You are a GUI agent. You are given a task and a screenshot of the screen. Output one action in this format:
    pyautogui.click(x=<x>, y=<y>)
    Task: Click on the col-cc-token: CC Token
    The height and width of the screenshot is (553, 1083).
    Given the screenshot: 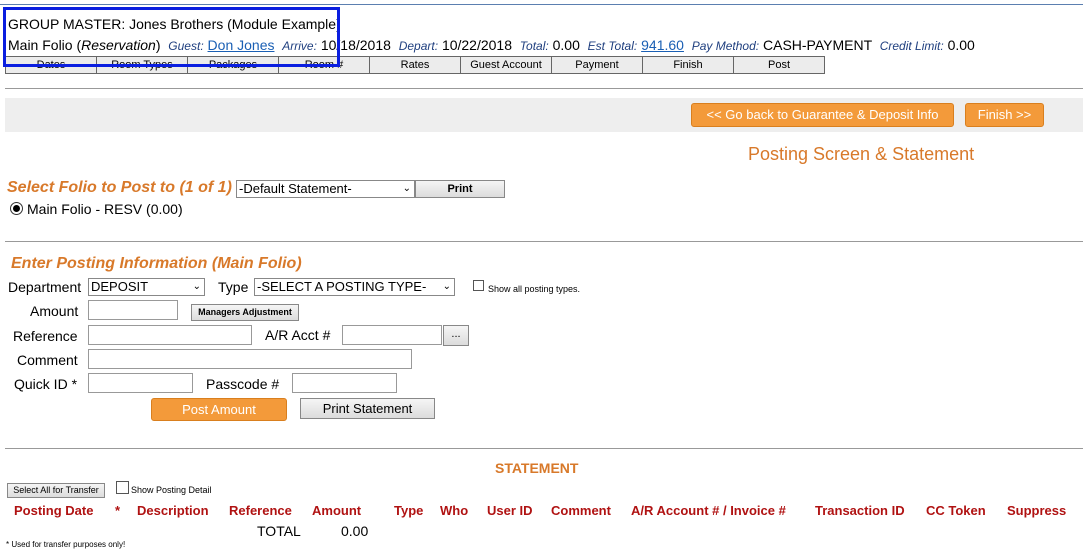 What is the action you would take?
    pyautogui.click(x=956, y=510)
    